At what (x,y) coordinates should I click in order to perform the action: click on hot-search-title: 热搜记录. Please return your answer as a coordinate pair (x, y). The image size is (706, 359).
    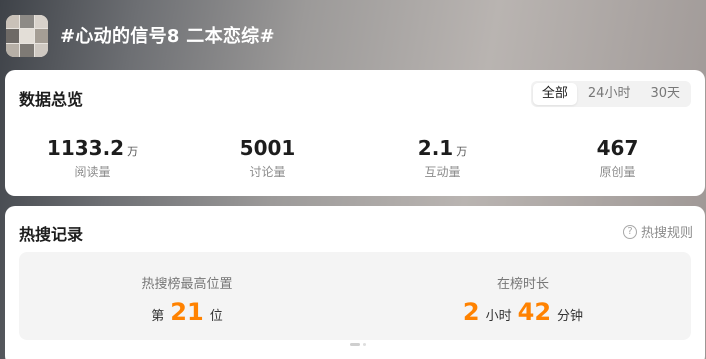
    Looking at the image, I should click on (51, 234).